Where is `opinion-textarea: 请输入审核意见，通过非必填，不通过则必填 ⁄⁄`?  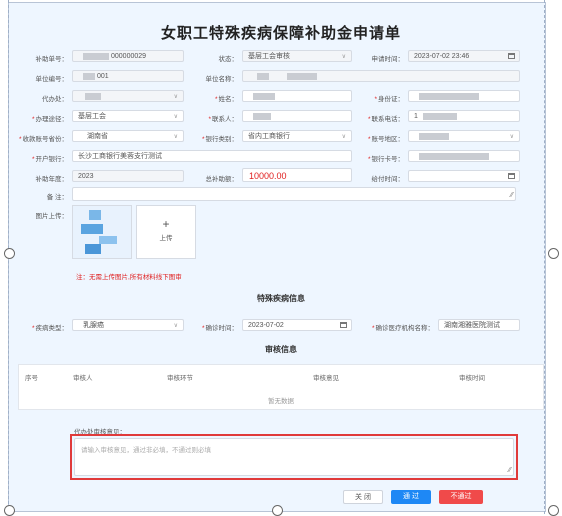 opinion-textarea: 请输入审核意见，通过非必填，不通过则必填 ⁄⁄ is located at coordinates (294, 457).